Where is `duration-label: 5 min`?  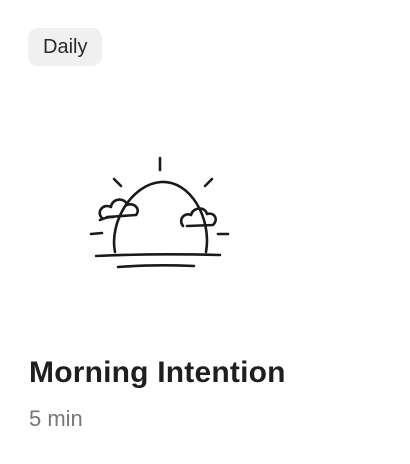 duration-label: 5 min is located at coordinates (56, 418).